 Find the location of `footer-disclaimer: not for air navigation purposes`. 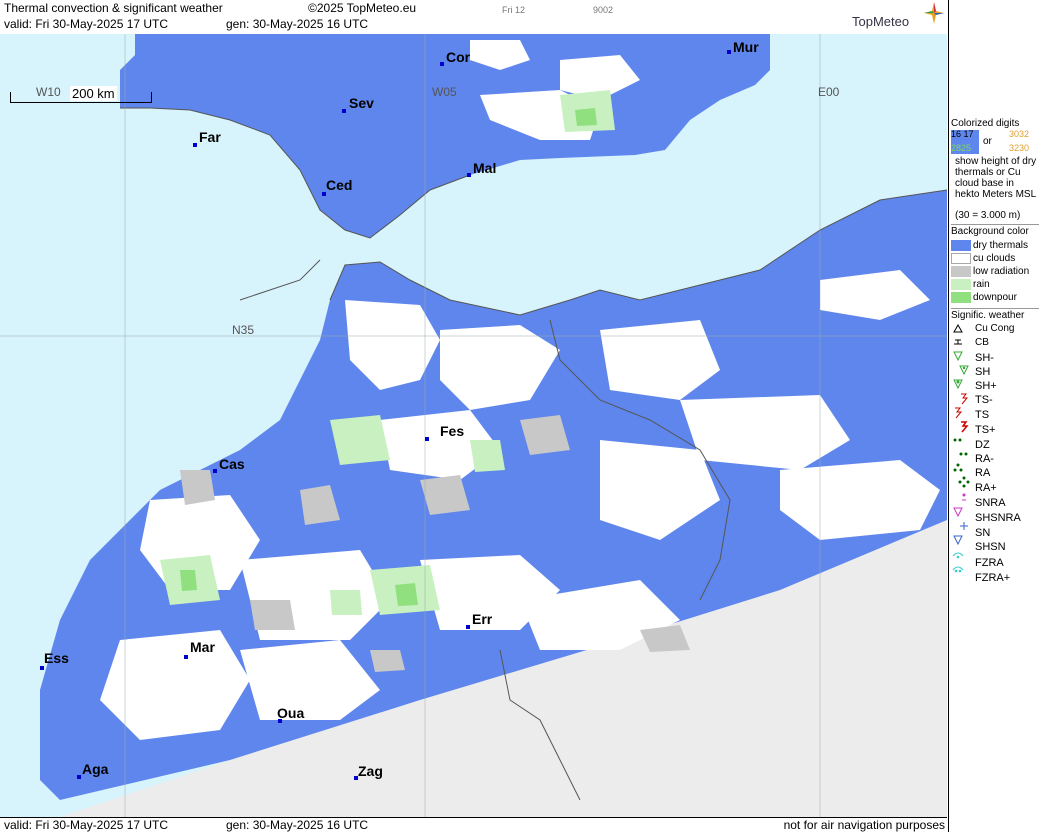

footer-disclaimer: not for air navigation purposes is located at coordinates (864, 825).